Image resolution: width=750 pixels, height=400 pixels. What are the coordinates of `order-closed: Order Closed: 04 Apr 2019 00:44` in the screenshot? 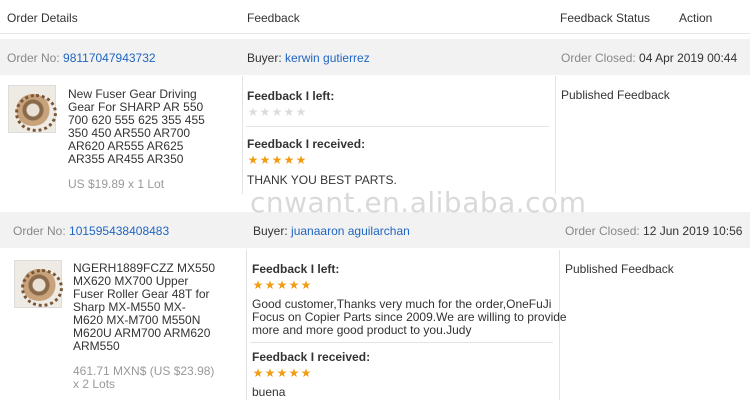 It's located at (649, 58).